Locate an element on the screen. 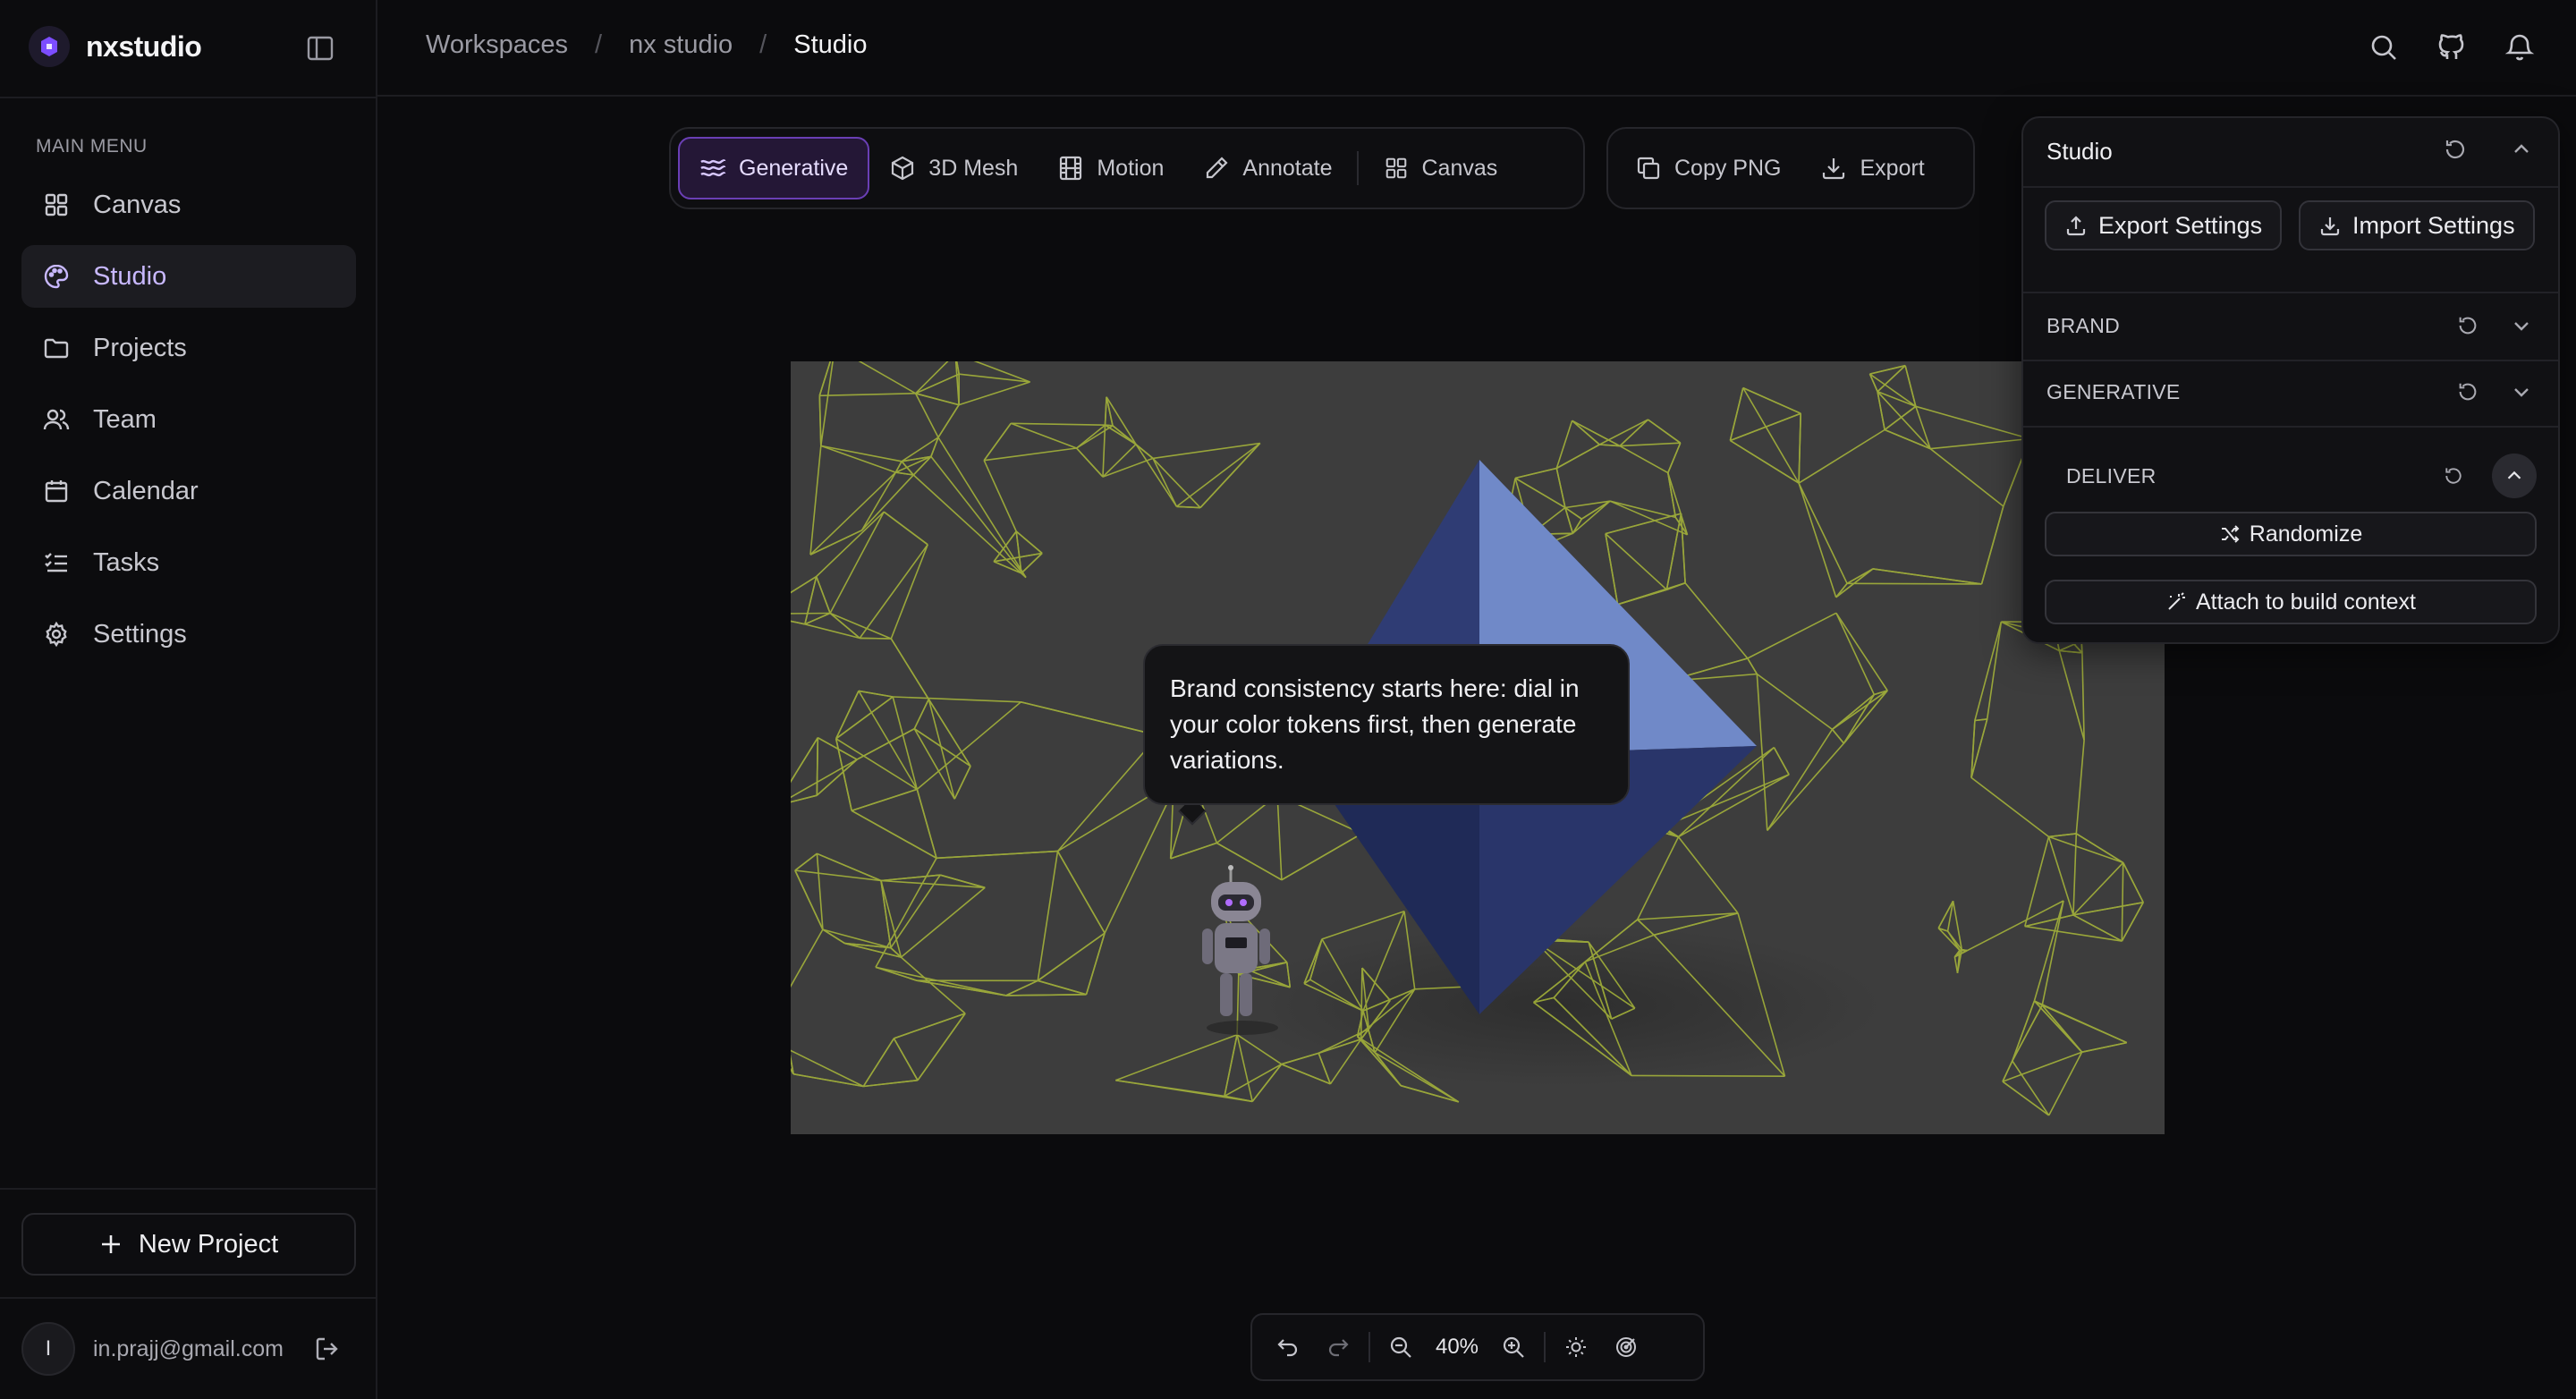  bell-icon is located at coordinates (2519, 47).